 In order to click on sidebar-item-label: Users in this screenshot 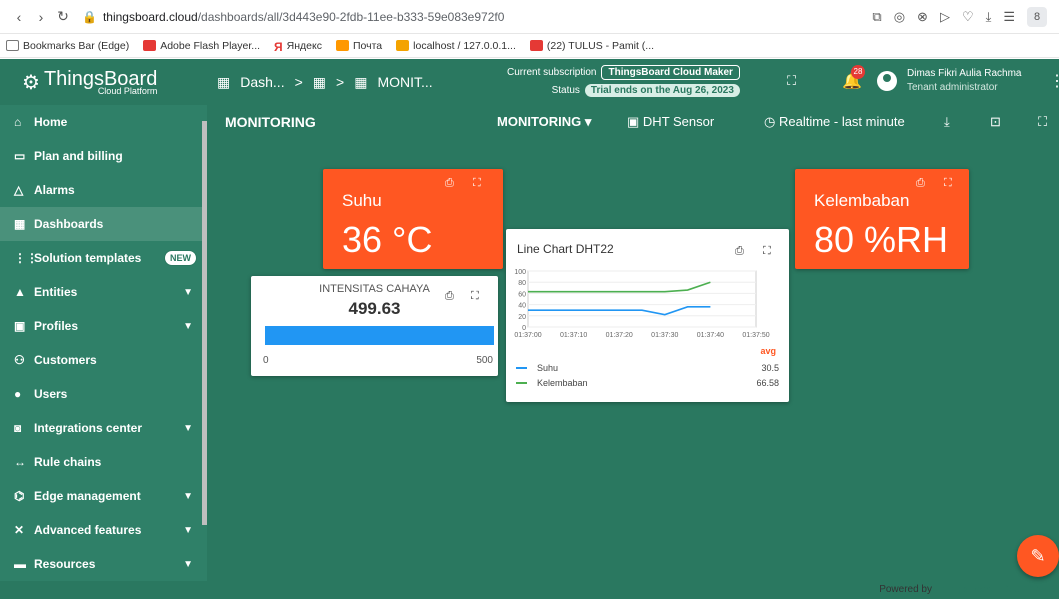, I will do `click(51, 394)`.